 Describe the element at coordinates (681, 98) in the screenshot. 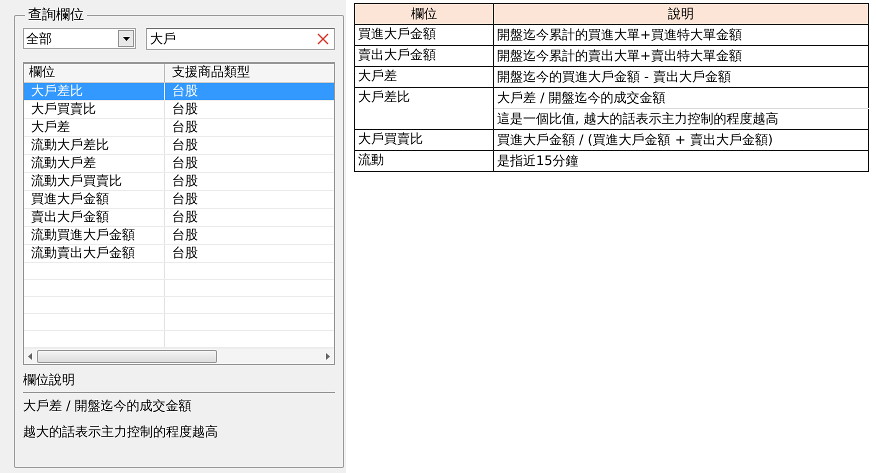

I see `table-cell: 大戶差 / 開盤迄今的成交金額` at that location.